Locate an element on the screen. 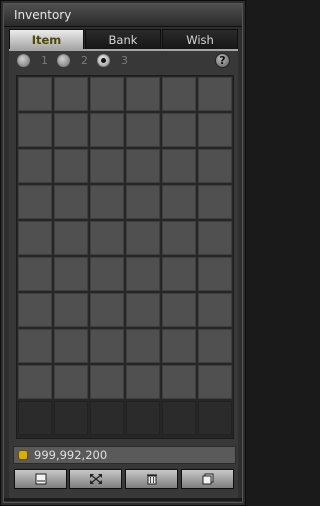  sort-button is located at coordinates (40, 479).